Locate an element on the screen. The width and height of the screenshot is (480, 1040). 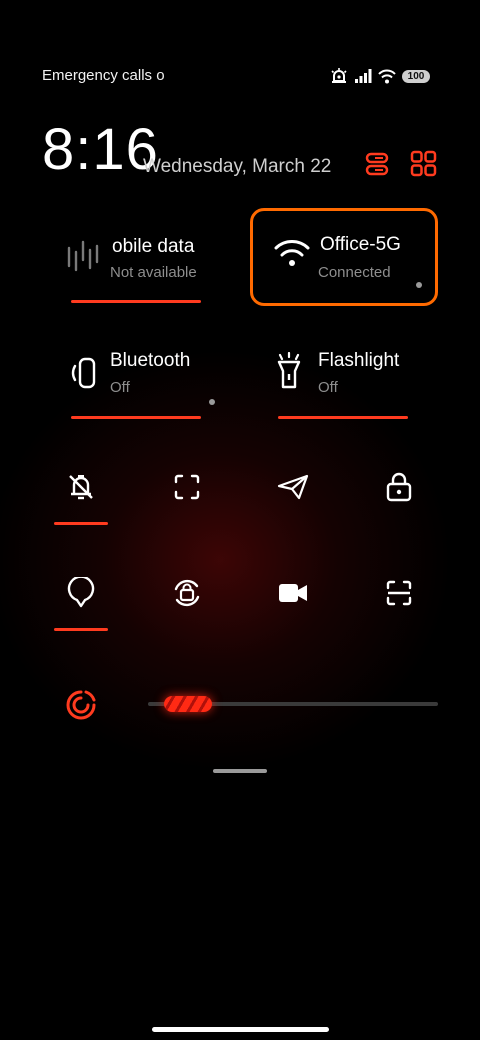
scanner-icon is located at coordinates (399, 593).